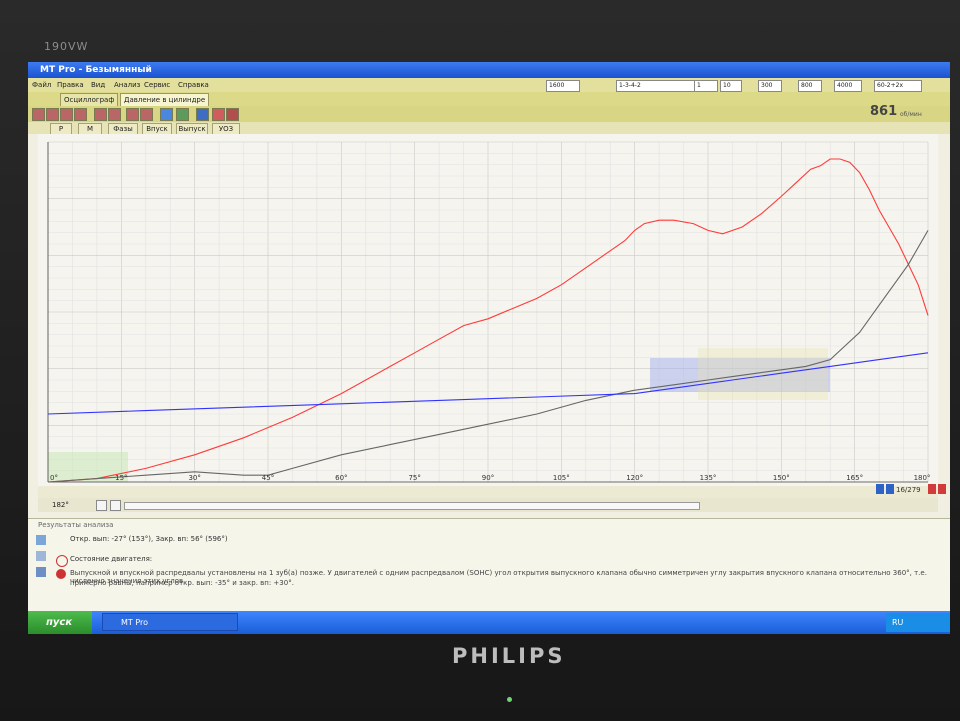  What do you see at coordinates (706, 86) in the screenshot?
I see `cylinder-select: 1` at bounding box center [706, 86].